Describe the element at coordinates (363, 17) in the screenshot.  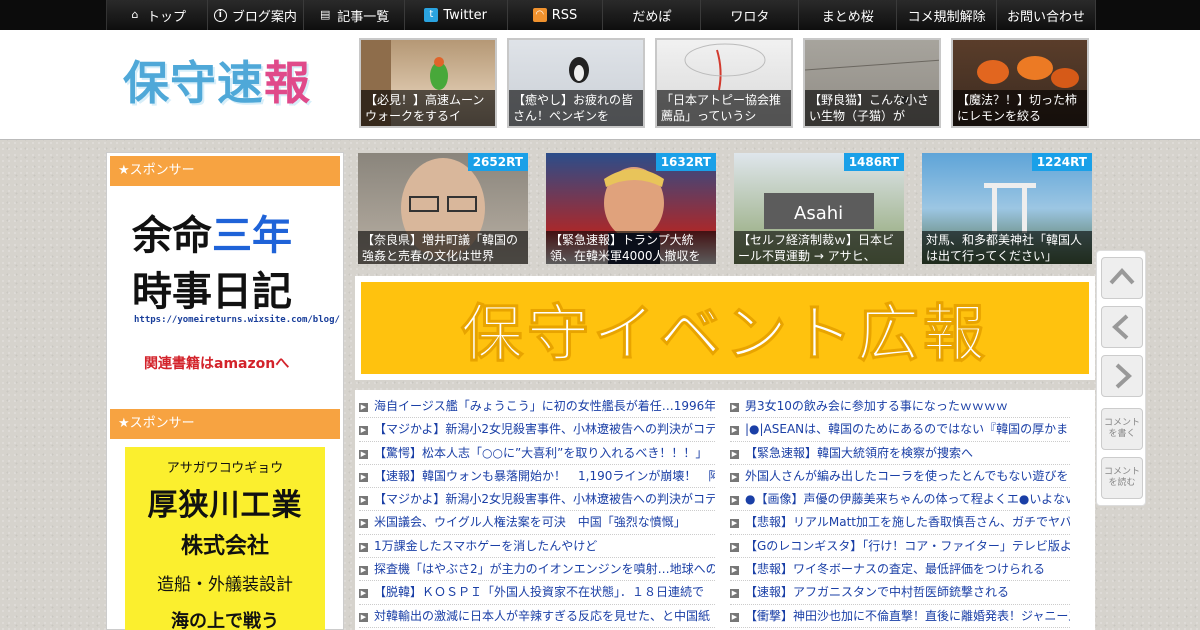
I see `nav-label: 記事一覧` at that location.